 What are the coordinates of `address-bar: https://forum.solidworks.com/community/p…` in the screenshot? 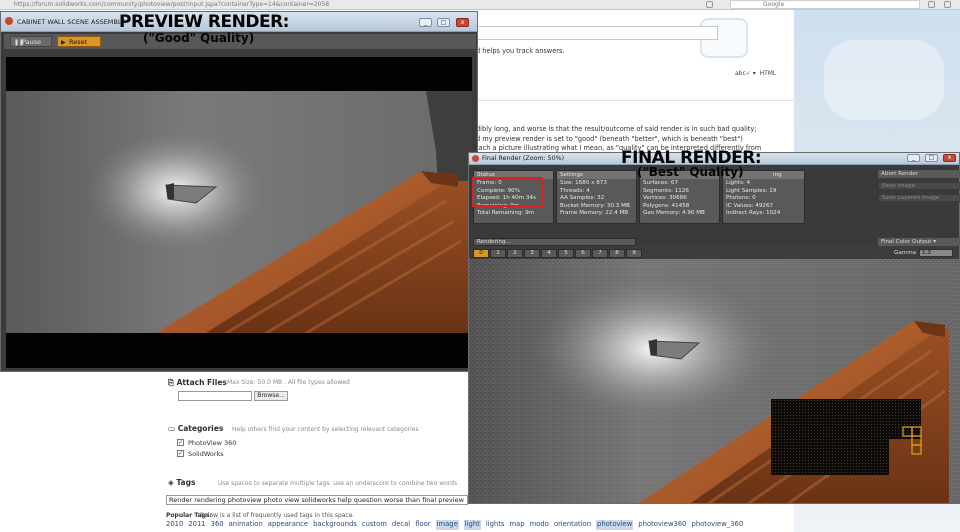 It's located at (171, 4).